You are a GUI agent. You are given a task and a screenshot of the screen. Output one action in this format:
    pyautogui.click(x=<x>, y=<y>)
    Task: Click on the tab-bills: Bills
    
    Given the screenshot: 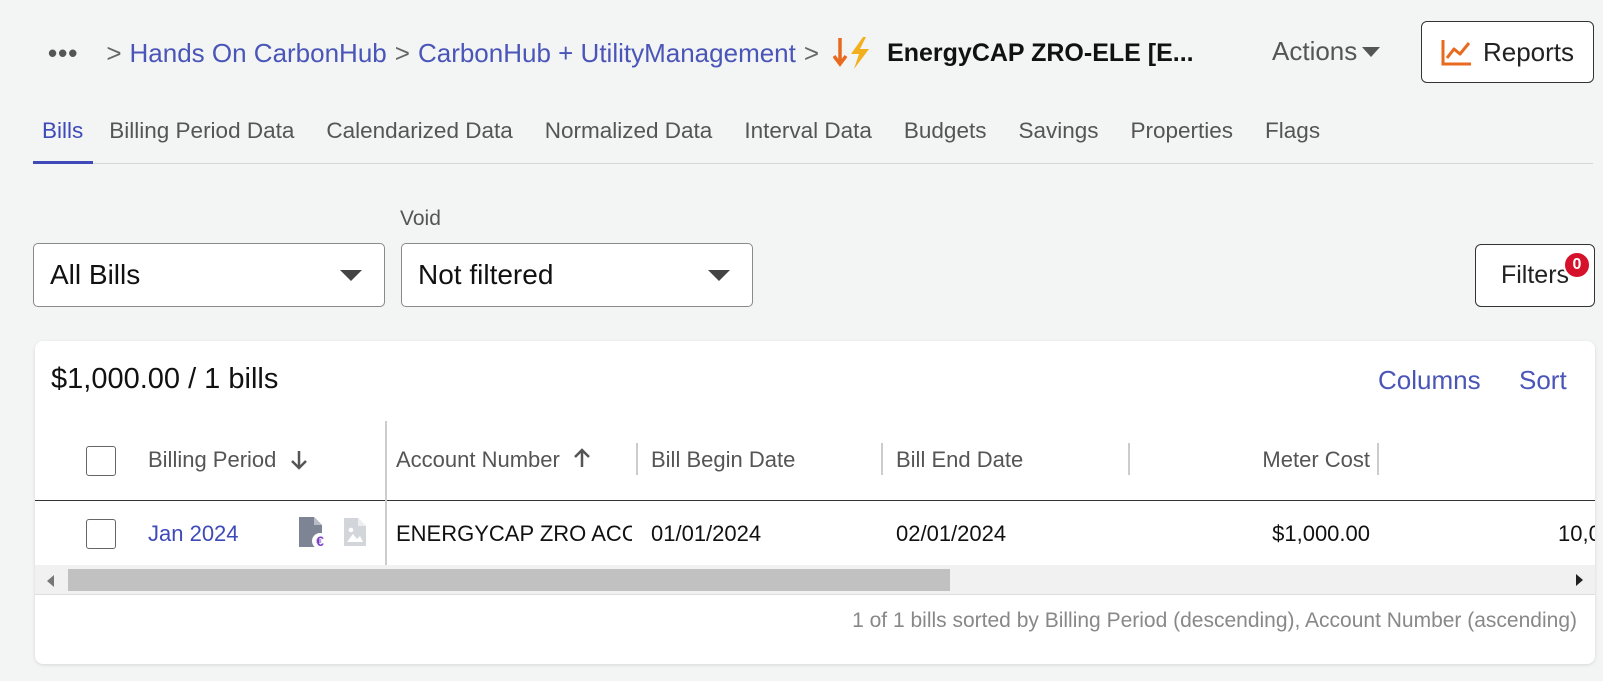 What is the action you would take?
    pyautogui.click(x=63, y=136)
    